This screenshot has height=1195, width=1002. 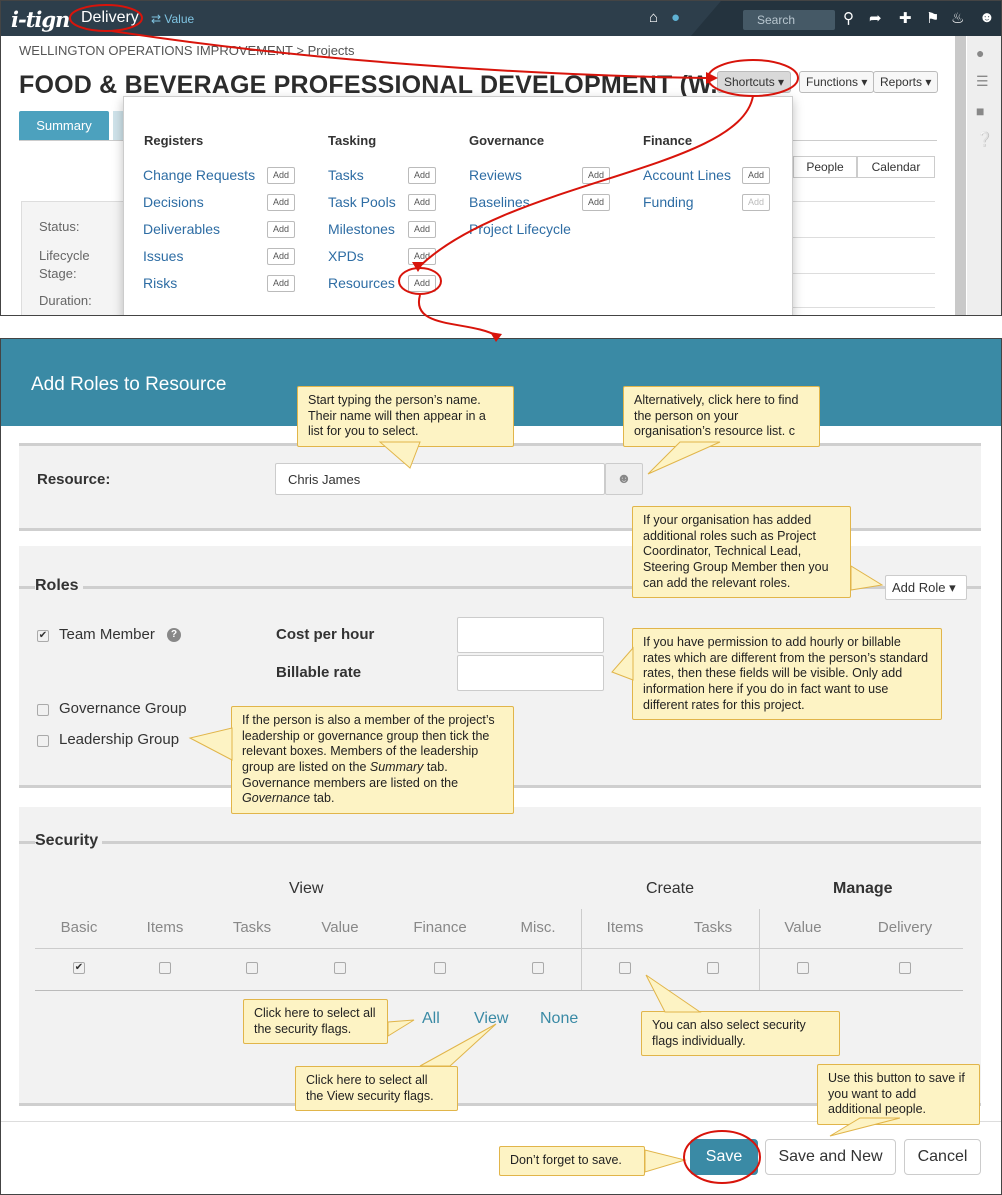 I want to click on heading-governance: Governance, so click(x=507, y=140).